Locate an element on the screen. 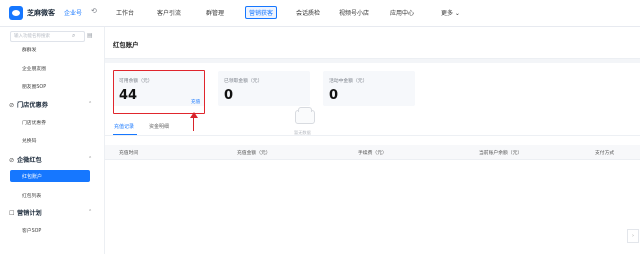  stat-card-claimed-amount: 已领取金额（元） 0 is located at coordinates (264, 88).